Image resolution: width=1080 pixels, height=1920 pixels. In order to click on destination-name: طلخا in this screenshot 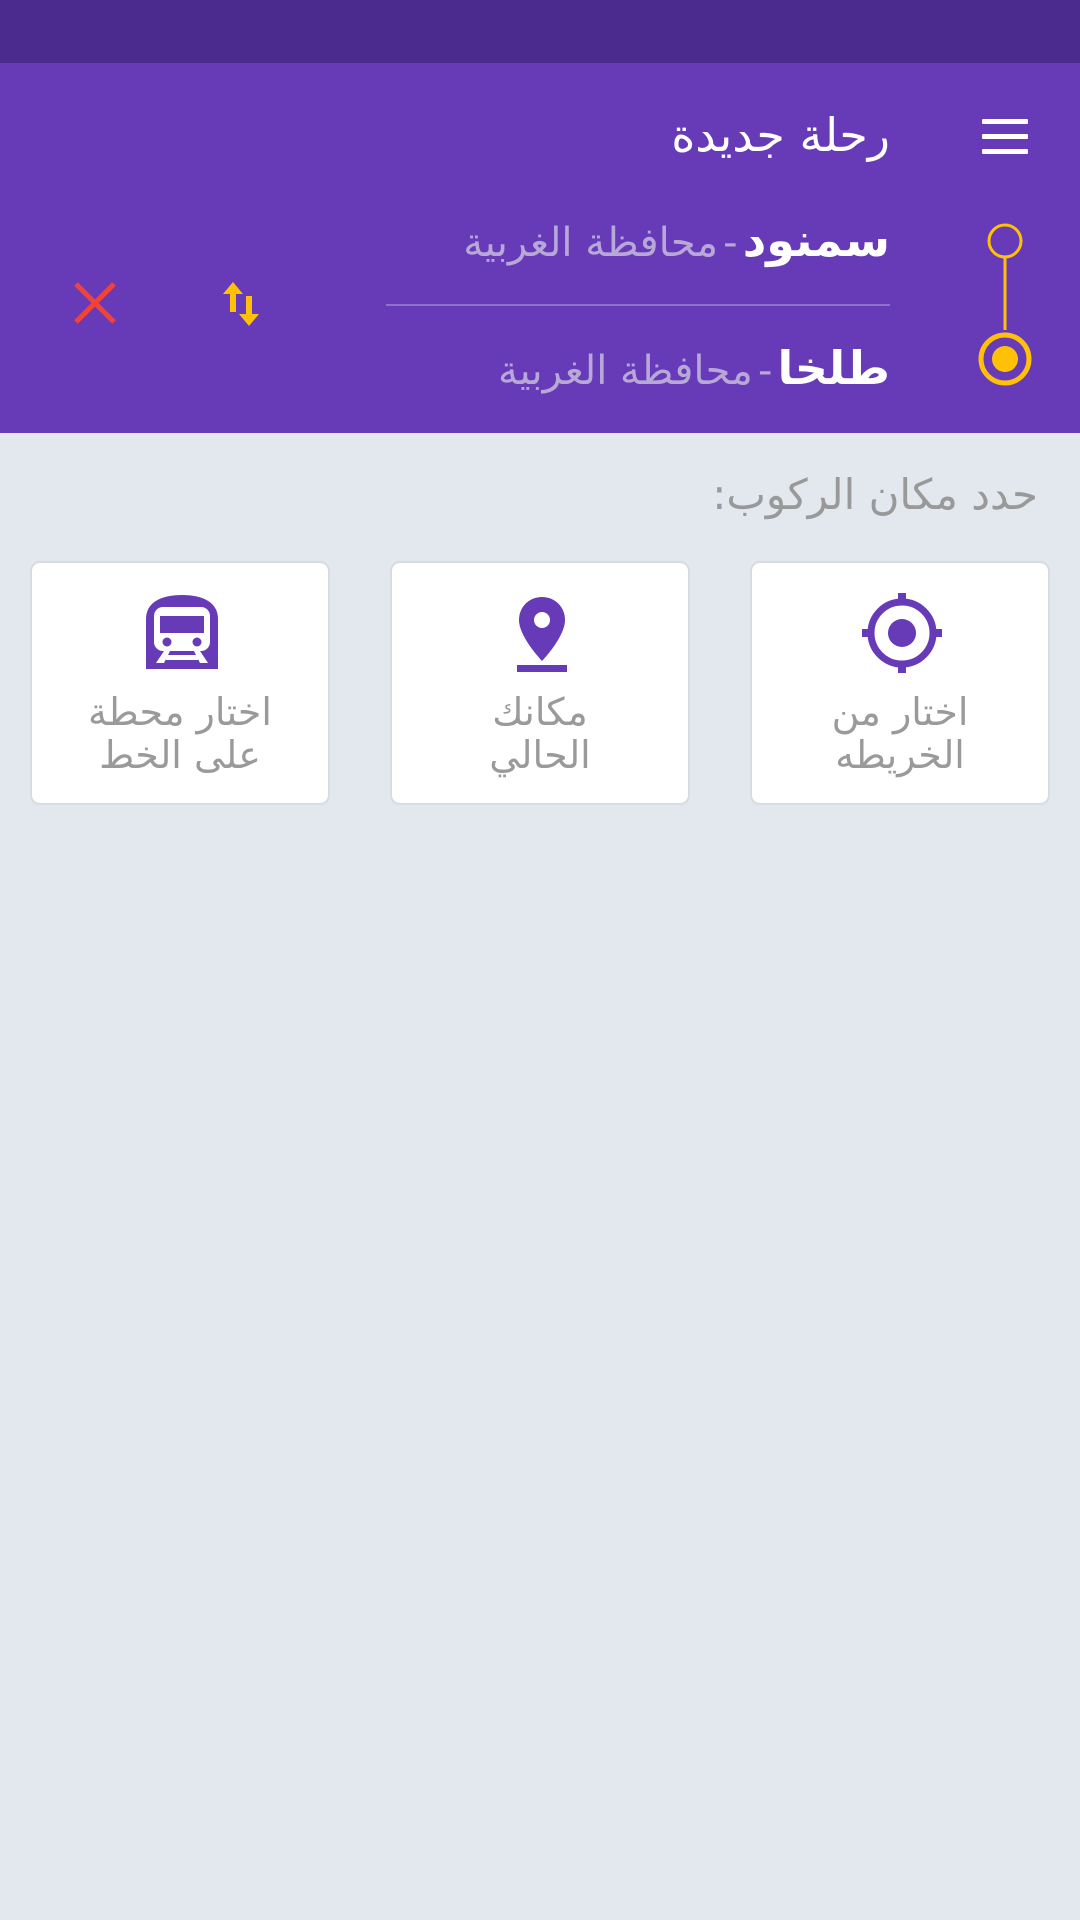, I will do `click(833, 368)`.